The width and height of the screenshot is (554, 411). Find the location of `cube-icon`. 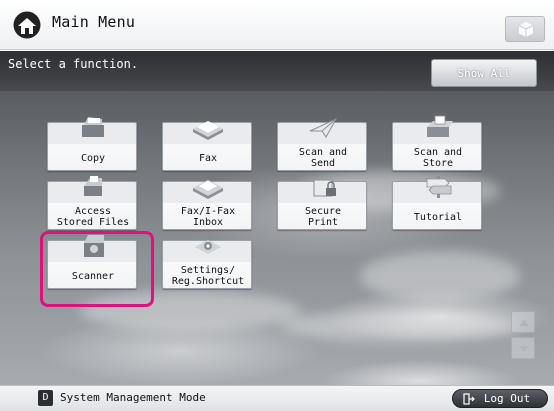

cube-icon is located at coordinates (526, 29).